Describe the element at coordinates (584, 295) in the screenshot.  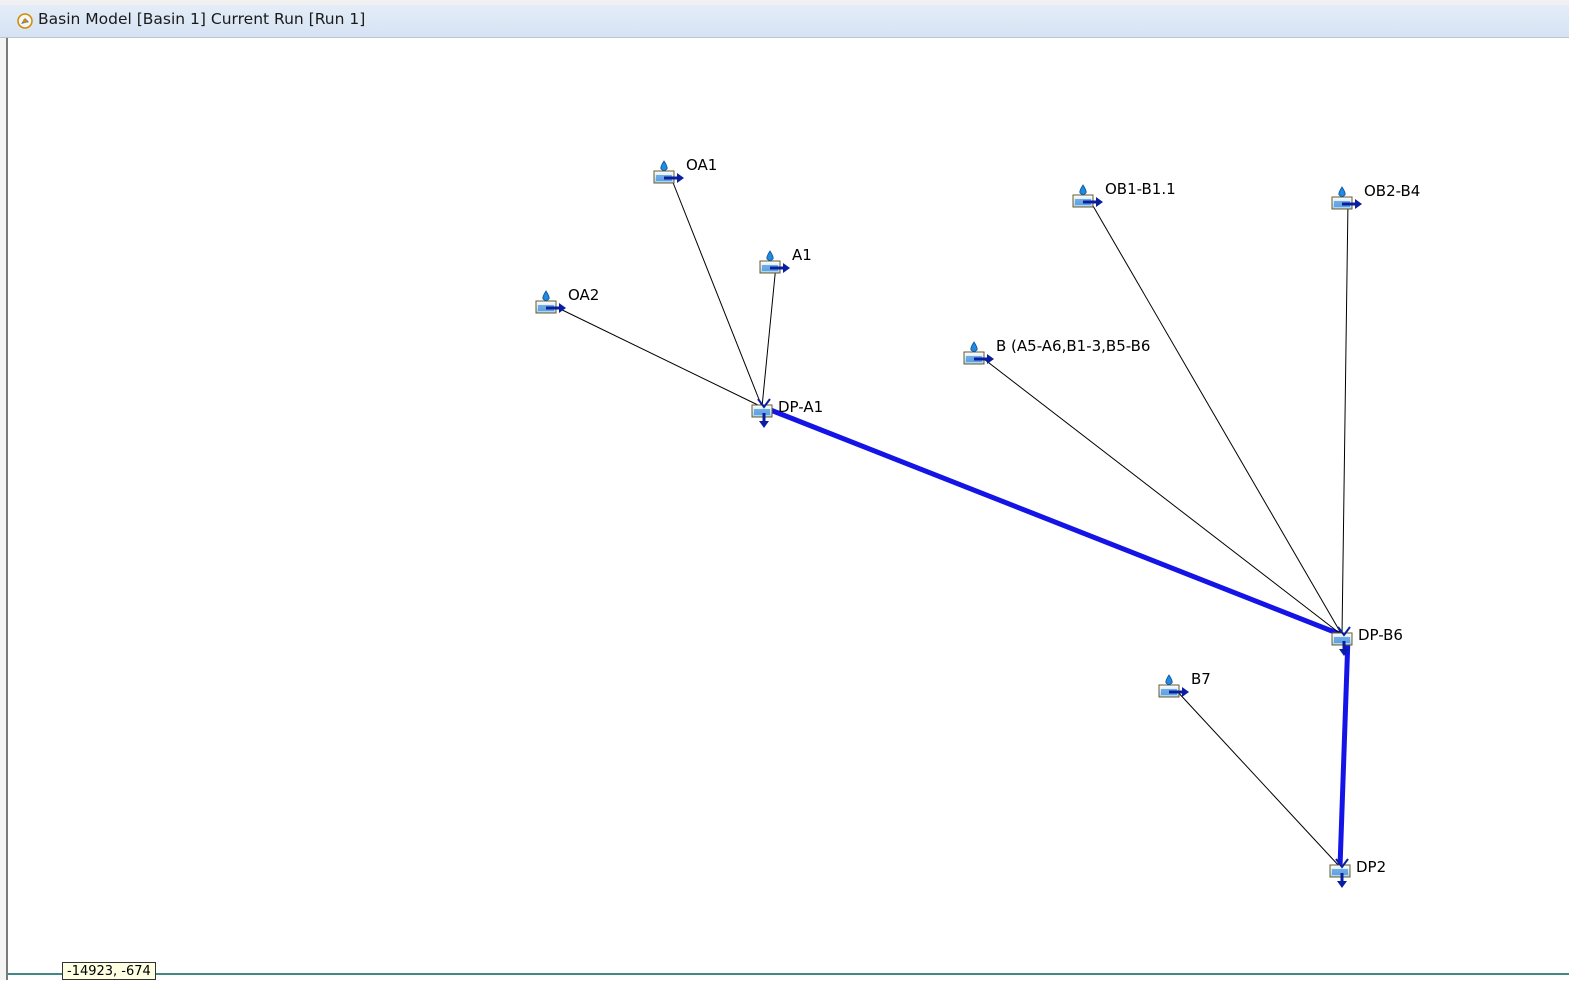
I see `node-label-oa2: OA2` at that location.